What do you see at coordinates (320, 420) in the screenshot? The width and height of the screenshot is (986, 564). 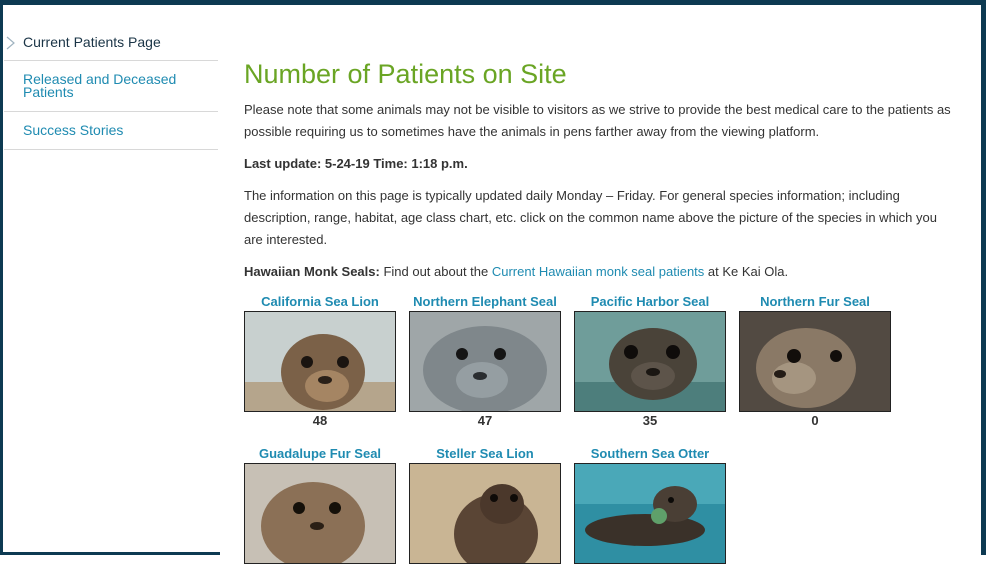 I see `patient-count: 48` at bounding box center [320, 420].